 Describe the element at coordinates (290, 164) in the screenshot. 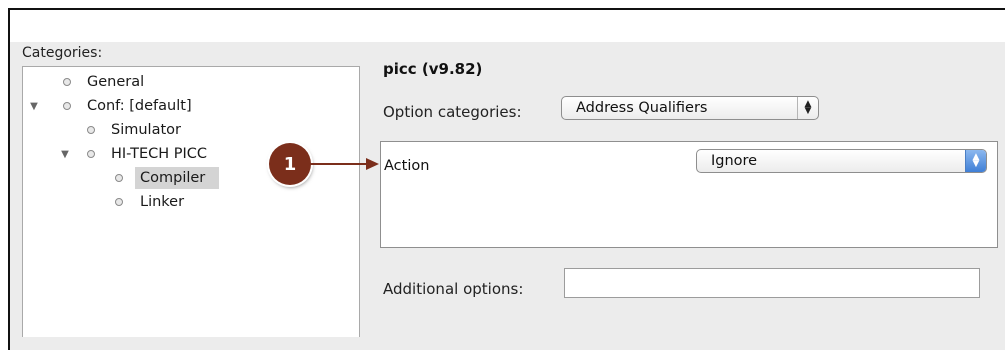

I see `callout-badge: 1` at that location.